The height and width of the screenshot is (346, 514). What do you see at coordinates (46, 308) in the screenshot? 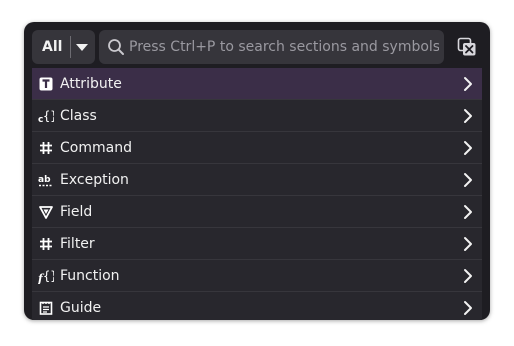
I see `guide-icon` at bounding box center [46, 308].